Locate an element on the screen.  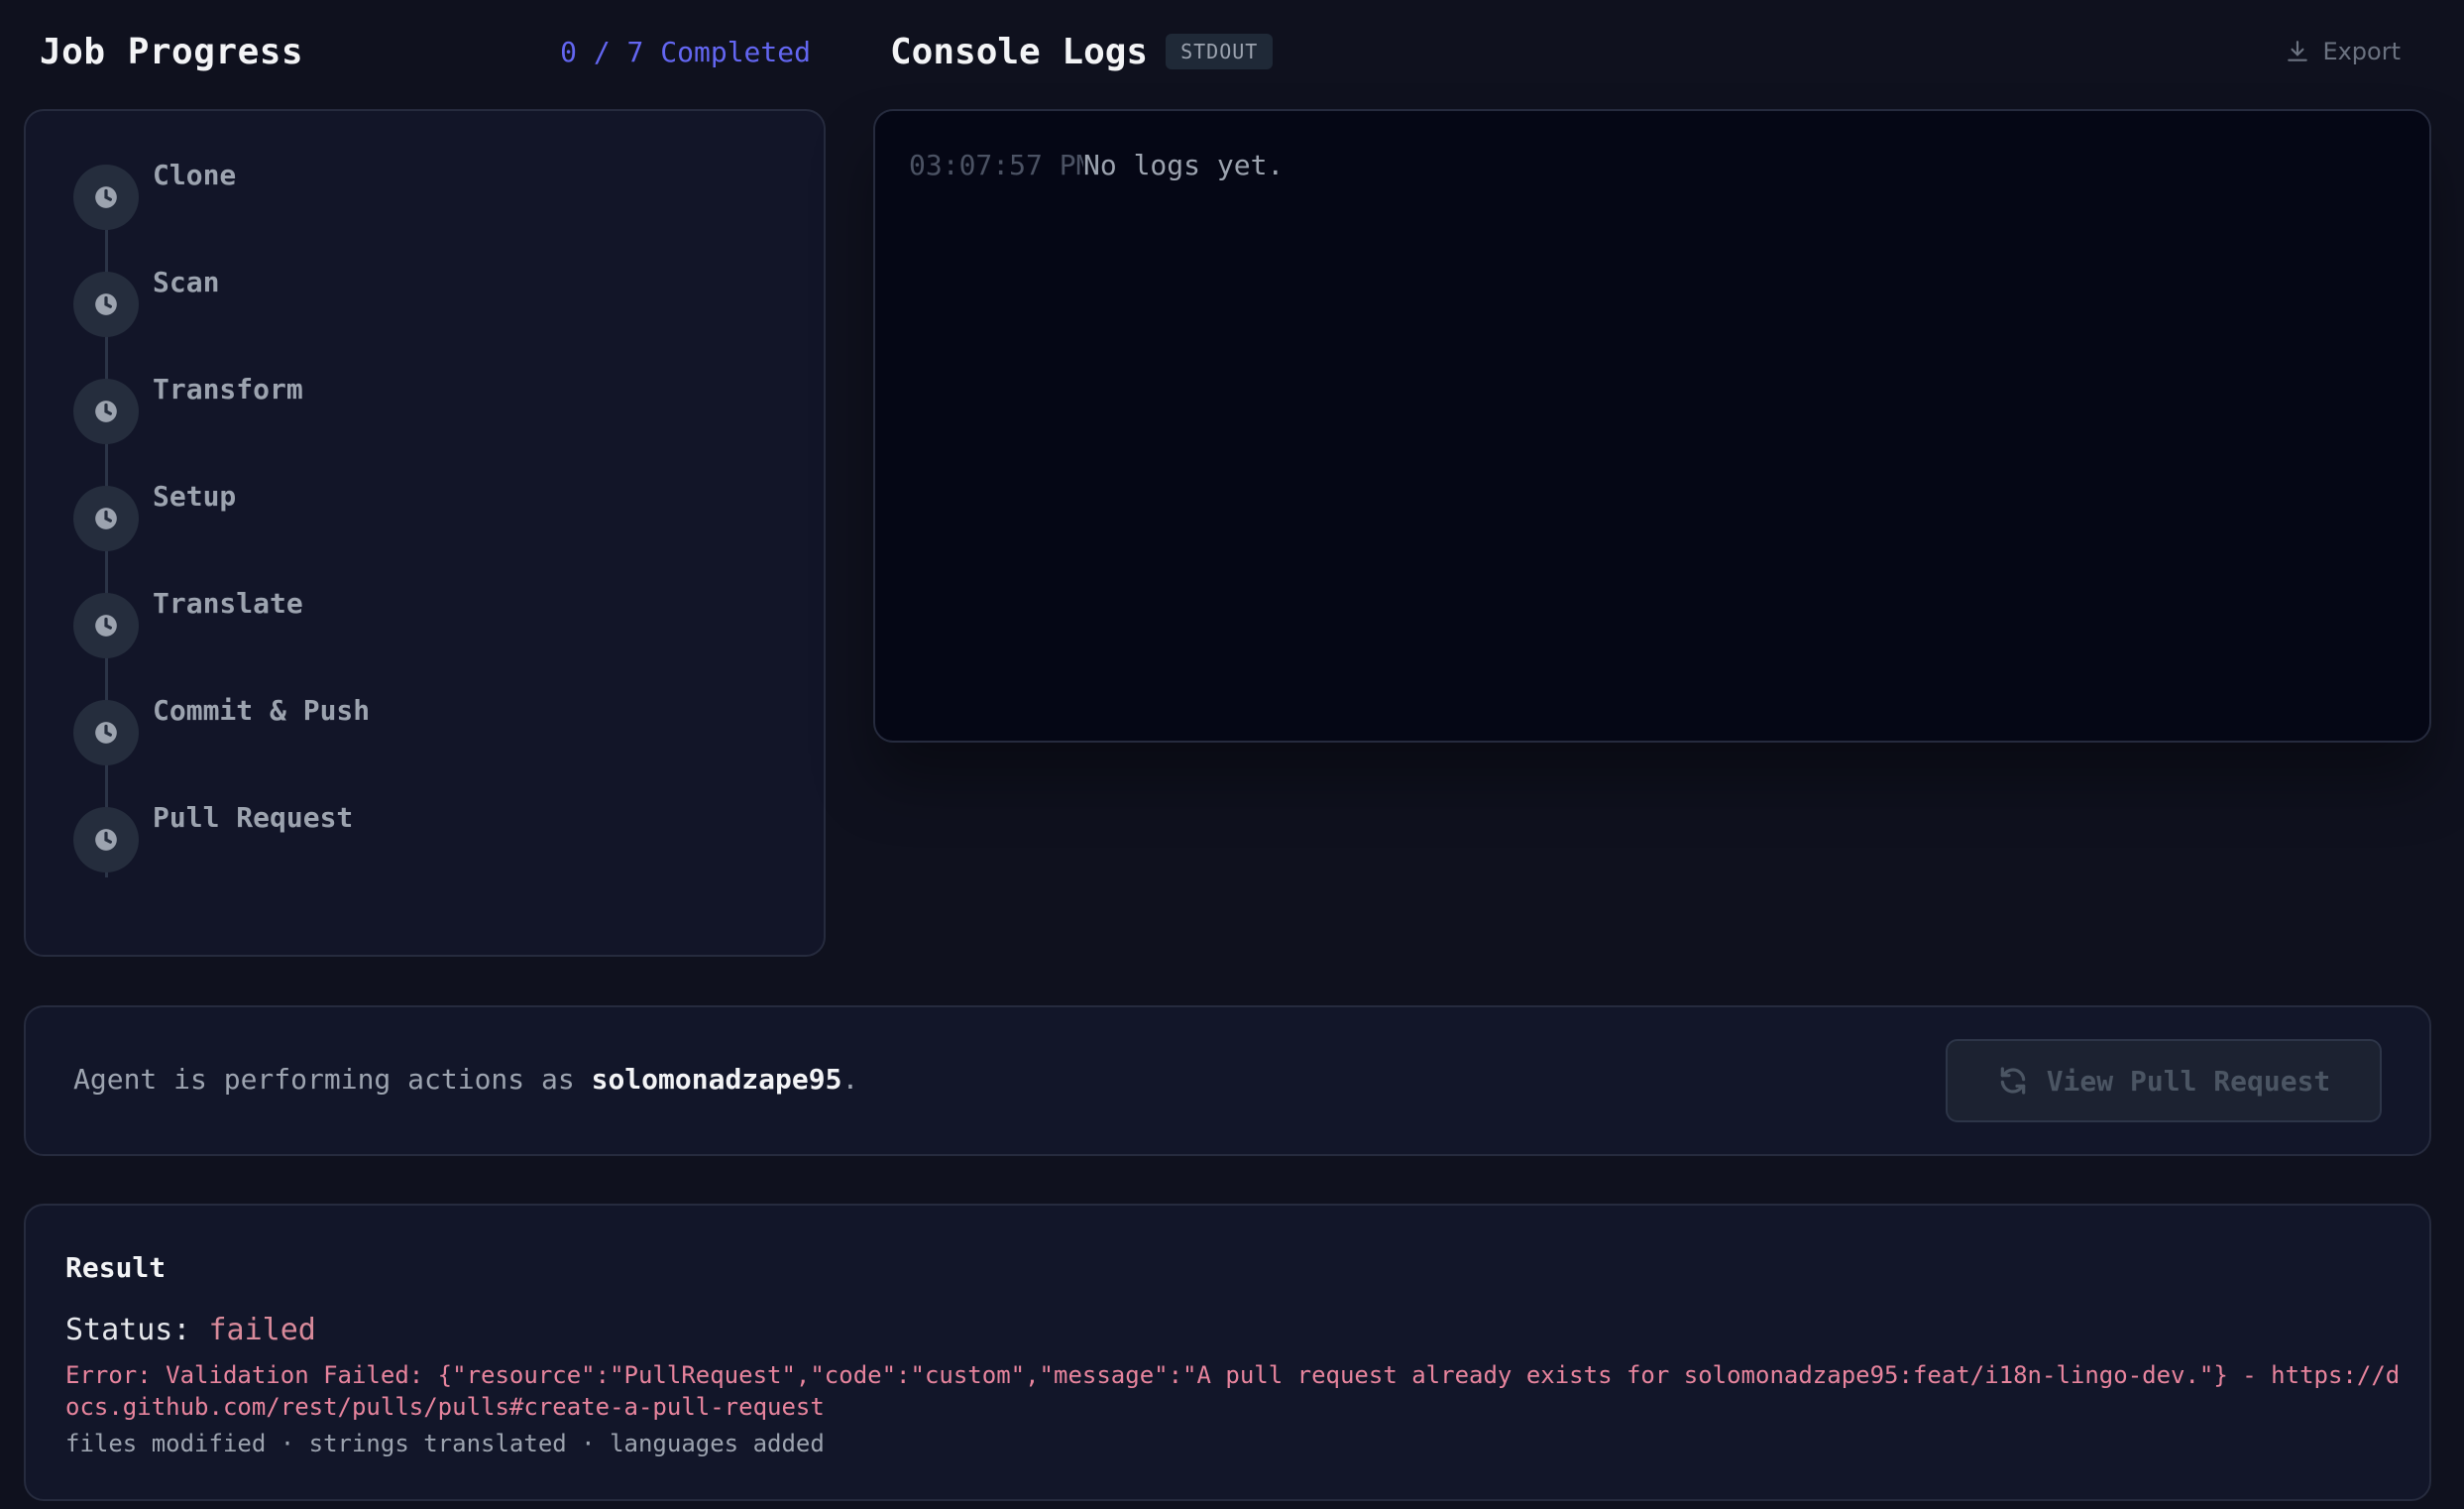
log-line: 03:07:57 PM No logs yet. is located at coordinates (1096, 165).